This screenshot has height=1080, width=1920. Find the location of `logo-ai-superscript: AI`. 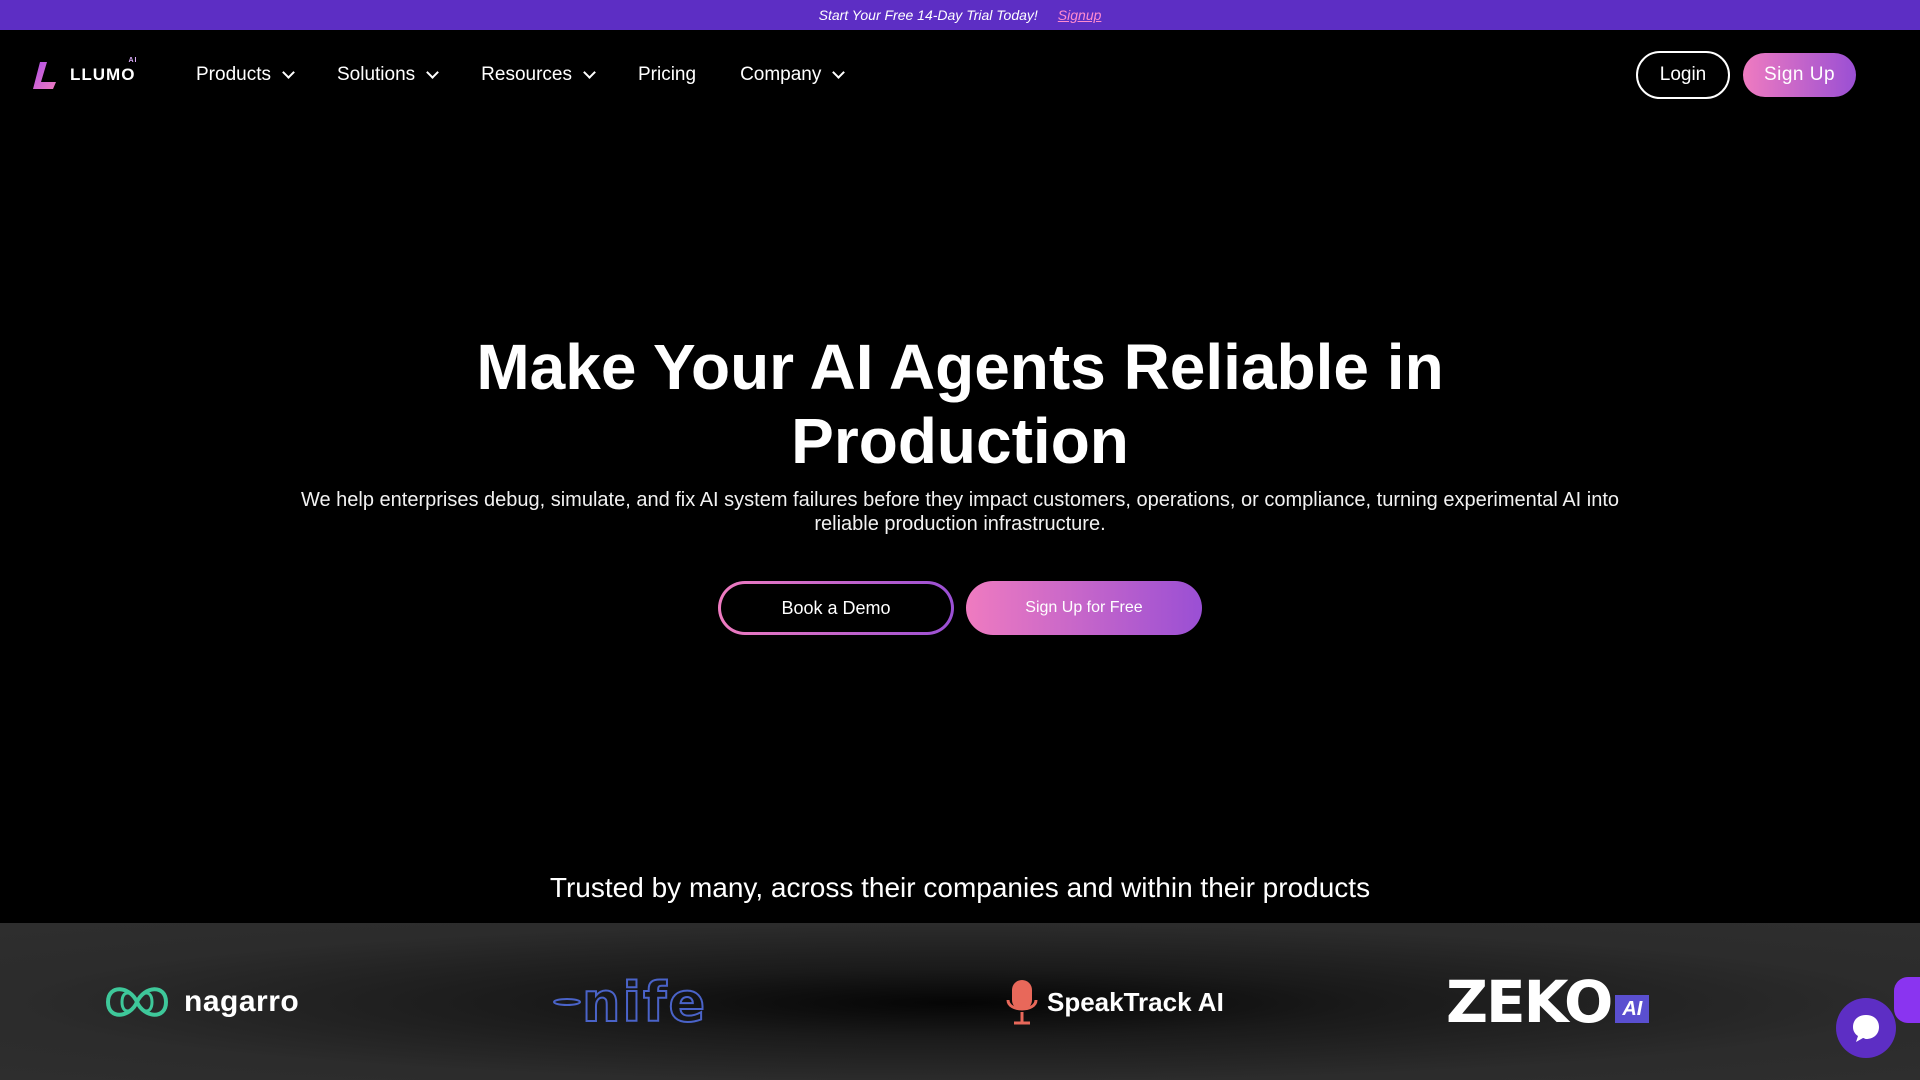

logo-ai-superscript: AI is located at coordinates (133, 60).